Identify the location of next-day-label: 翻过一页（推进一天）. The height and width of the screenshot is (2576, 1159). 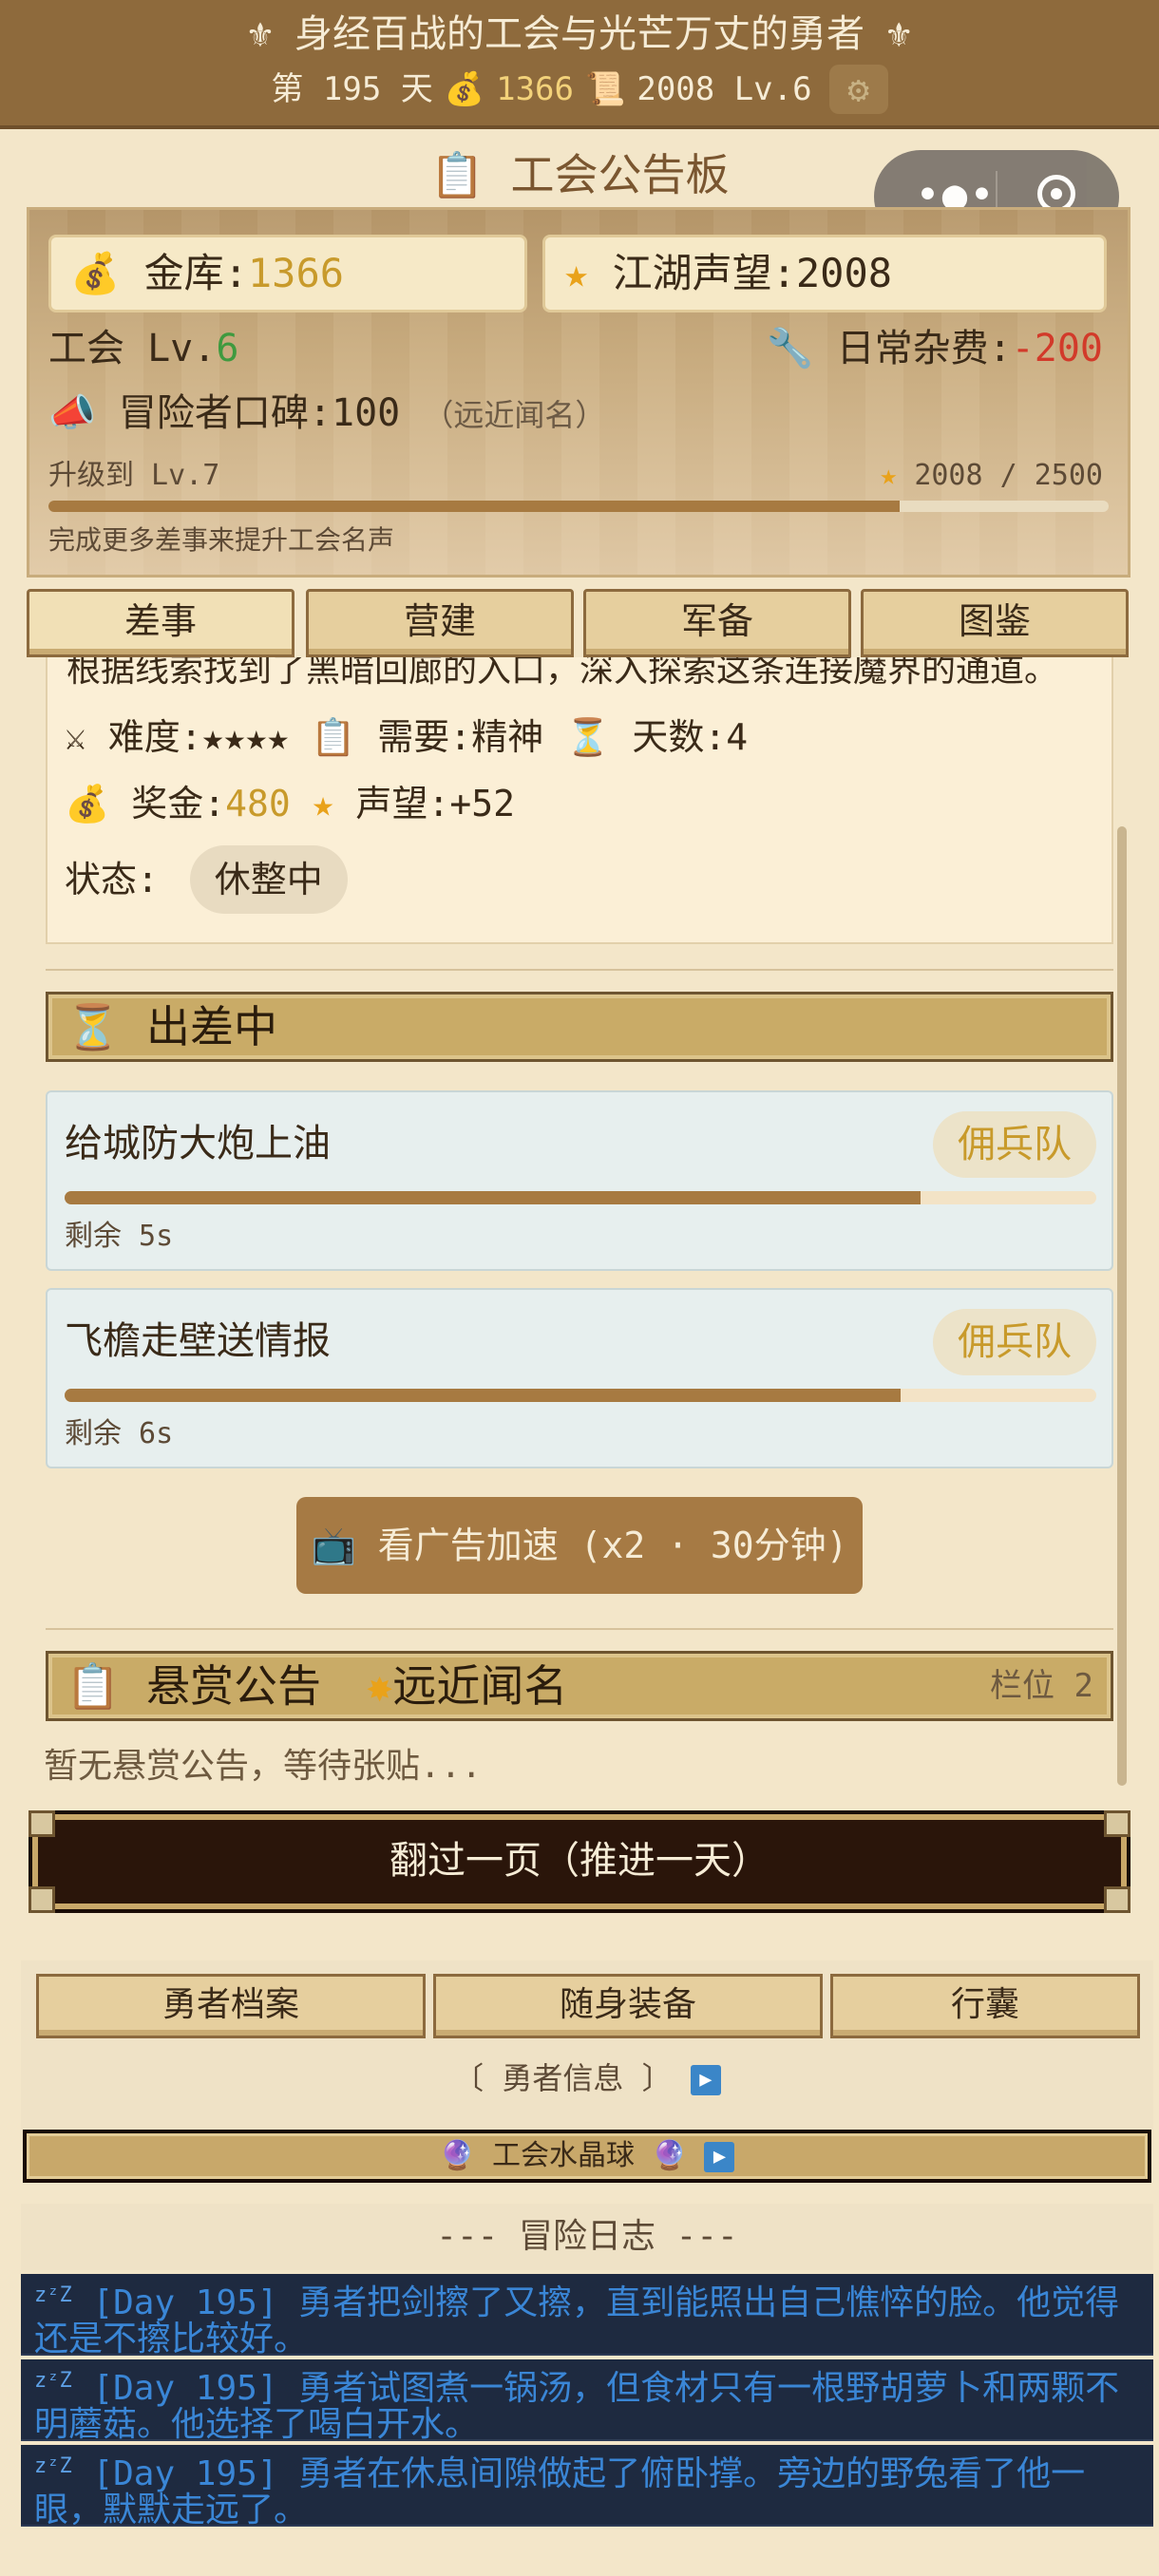
(580, 1861).